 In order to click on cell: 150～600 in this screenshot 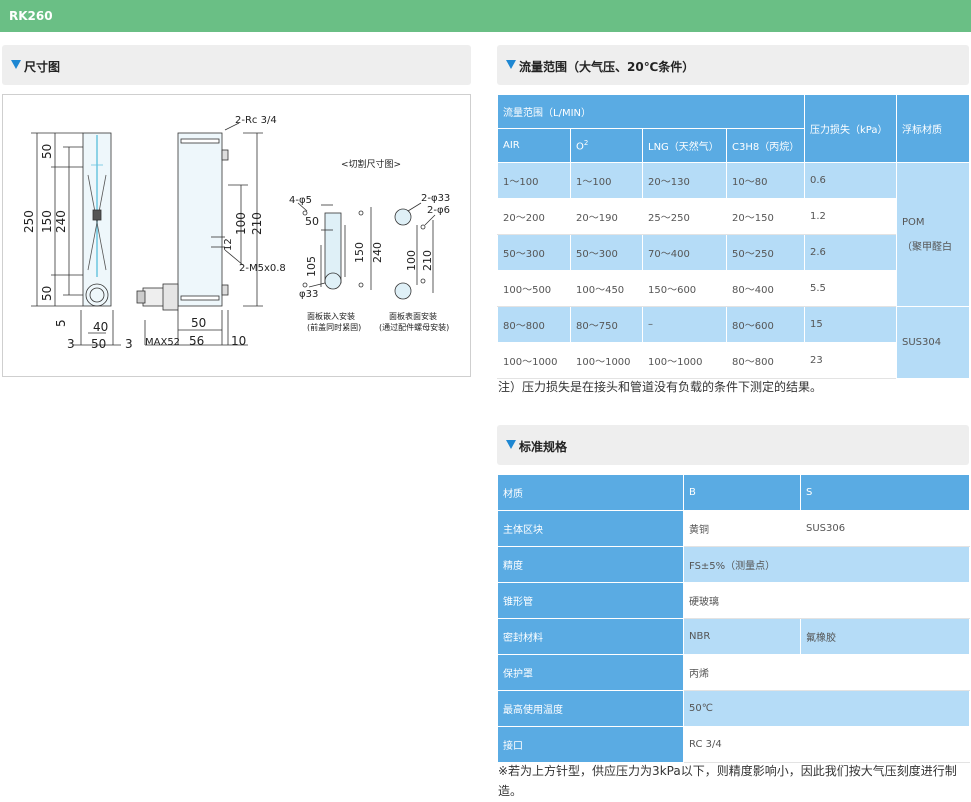, I will do `click(684, 288)`.